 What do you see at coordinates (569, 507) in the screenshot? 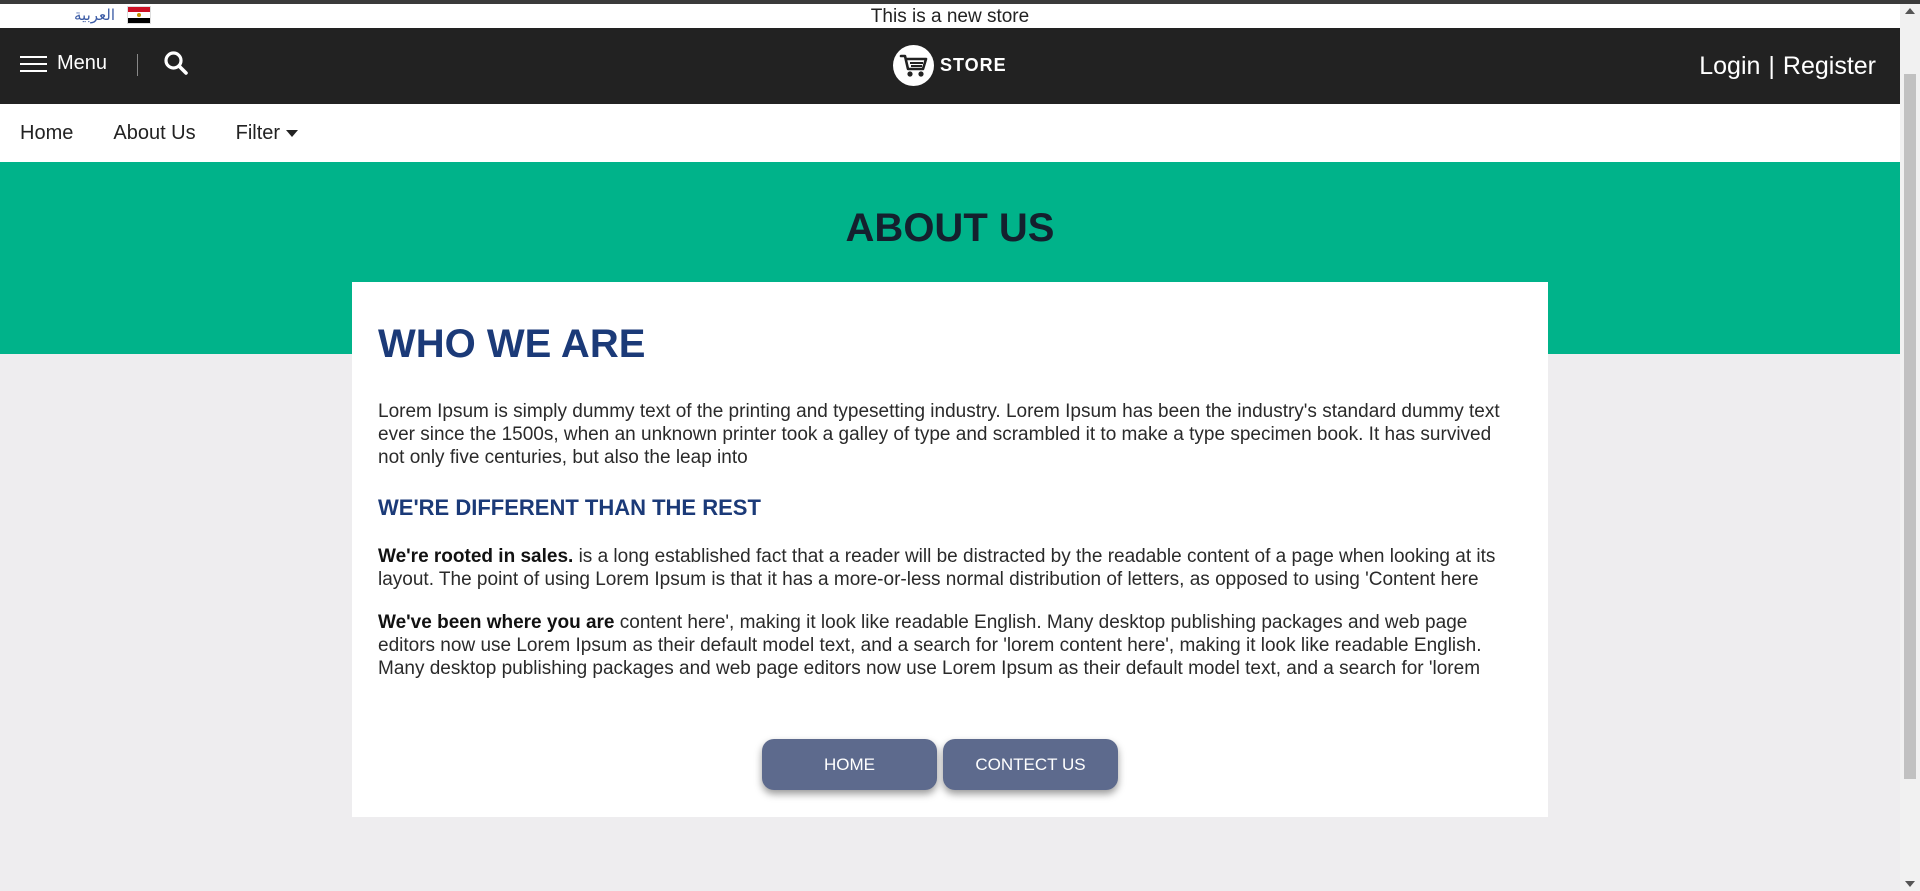
I see `section-subheading: WE'RE DIFFERENT THAN THE REST` at bounding box center [569, 507].